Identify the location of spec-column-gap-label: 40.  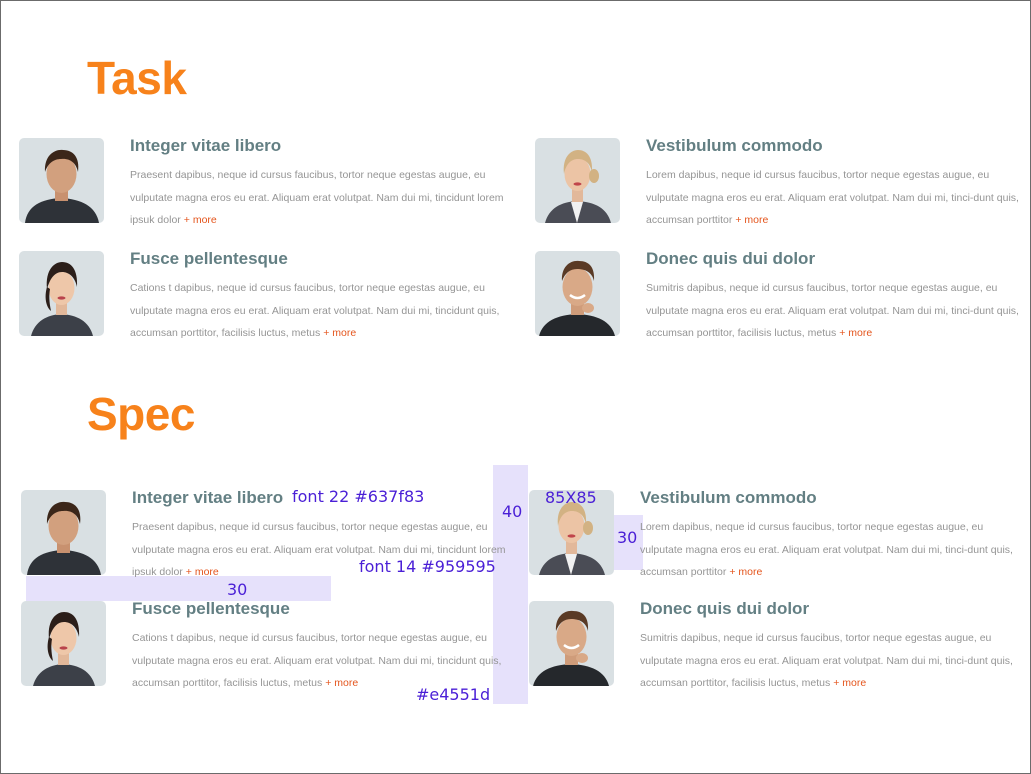
(512, 511).